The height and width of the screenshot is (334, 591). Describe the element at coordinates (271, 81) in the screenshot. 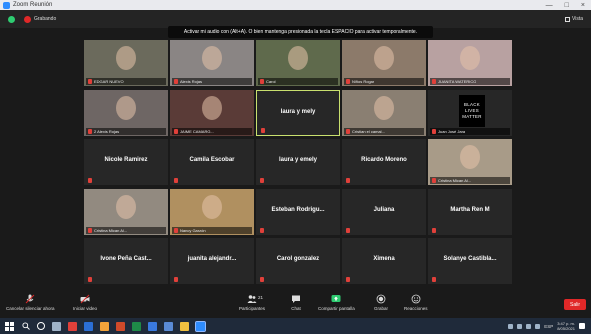

I see `participant-name: Carol` at that location.